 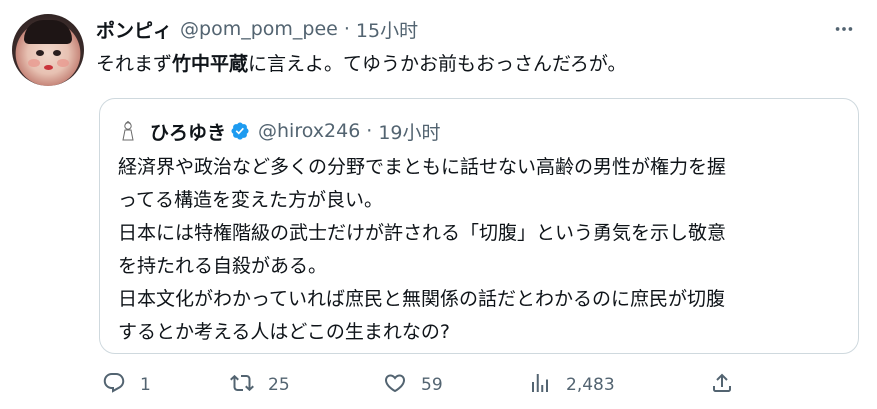 I want to click on quoted-text-line: 日本文化がわかっていれば庶民と無関係の話だとわかるのに庶民が切腹, so click(x=422, y=299).